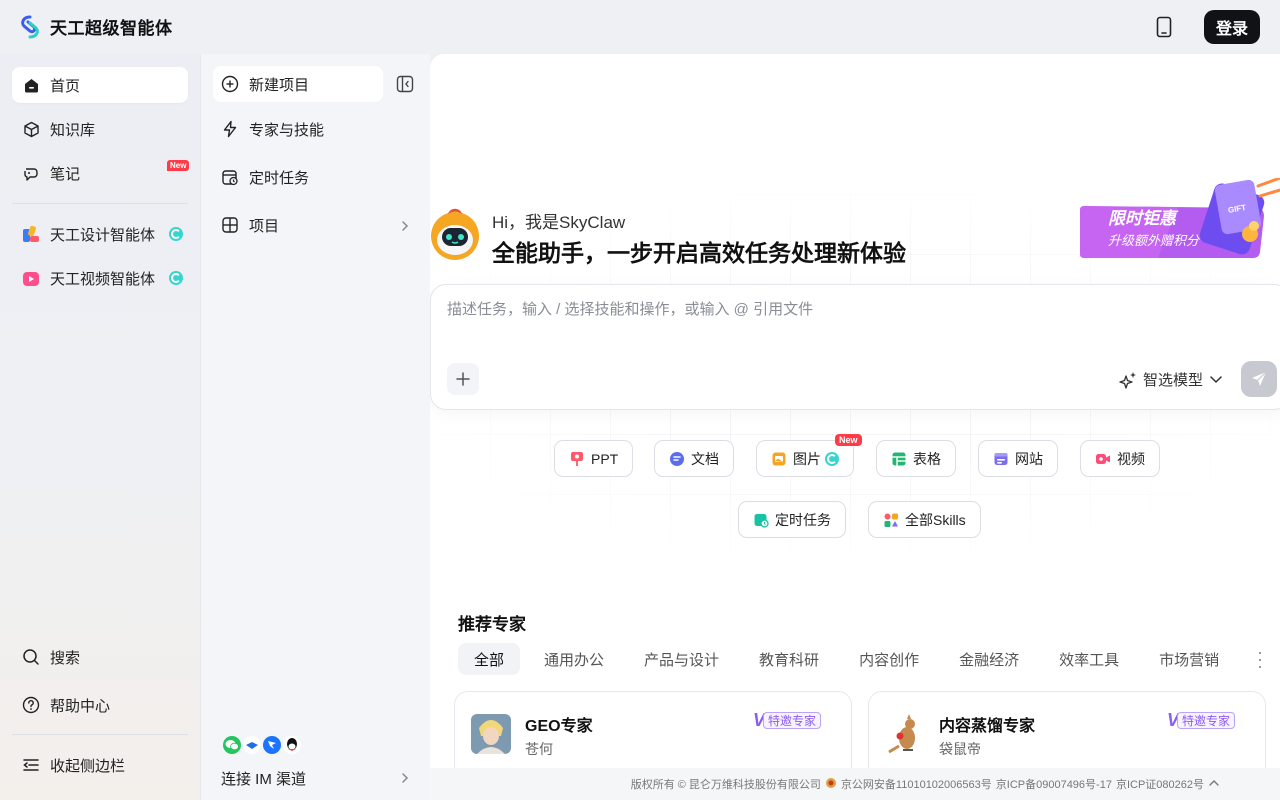 The image size is (1280, 800). What do you see at coordinates (1029, 458) in the screenshot?
I see `quick-action-label: 网站` at bounding box center [1029, 458].